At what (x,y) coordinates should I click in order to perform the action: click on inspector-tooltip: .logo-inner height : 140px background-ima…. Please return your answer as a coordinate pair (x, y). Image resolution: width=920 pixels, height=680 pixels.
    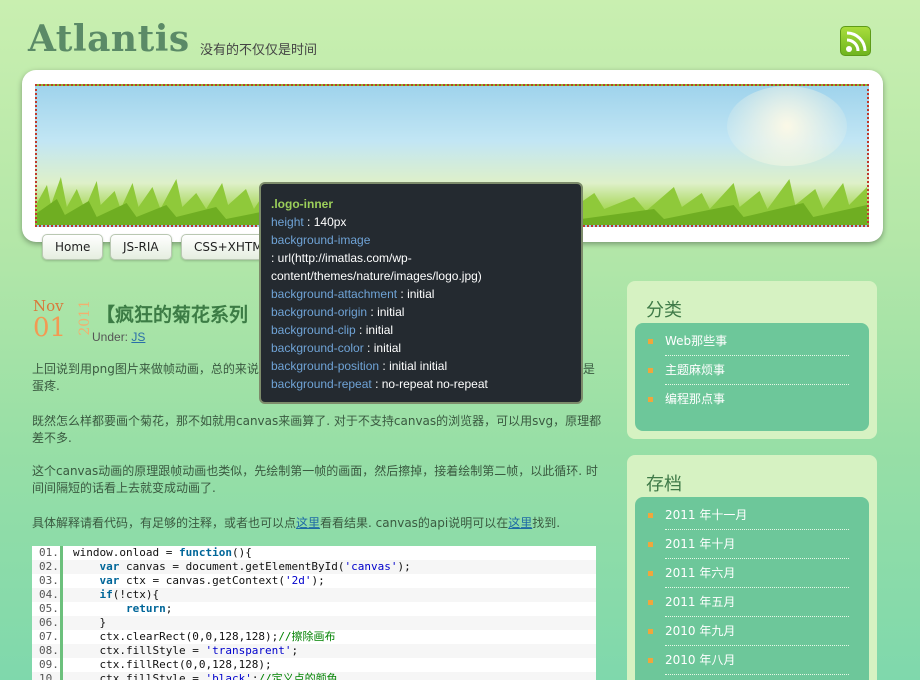
    Looking at the image, I should click on (421, 293).